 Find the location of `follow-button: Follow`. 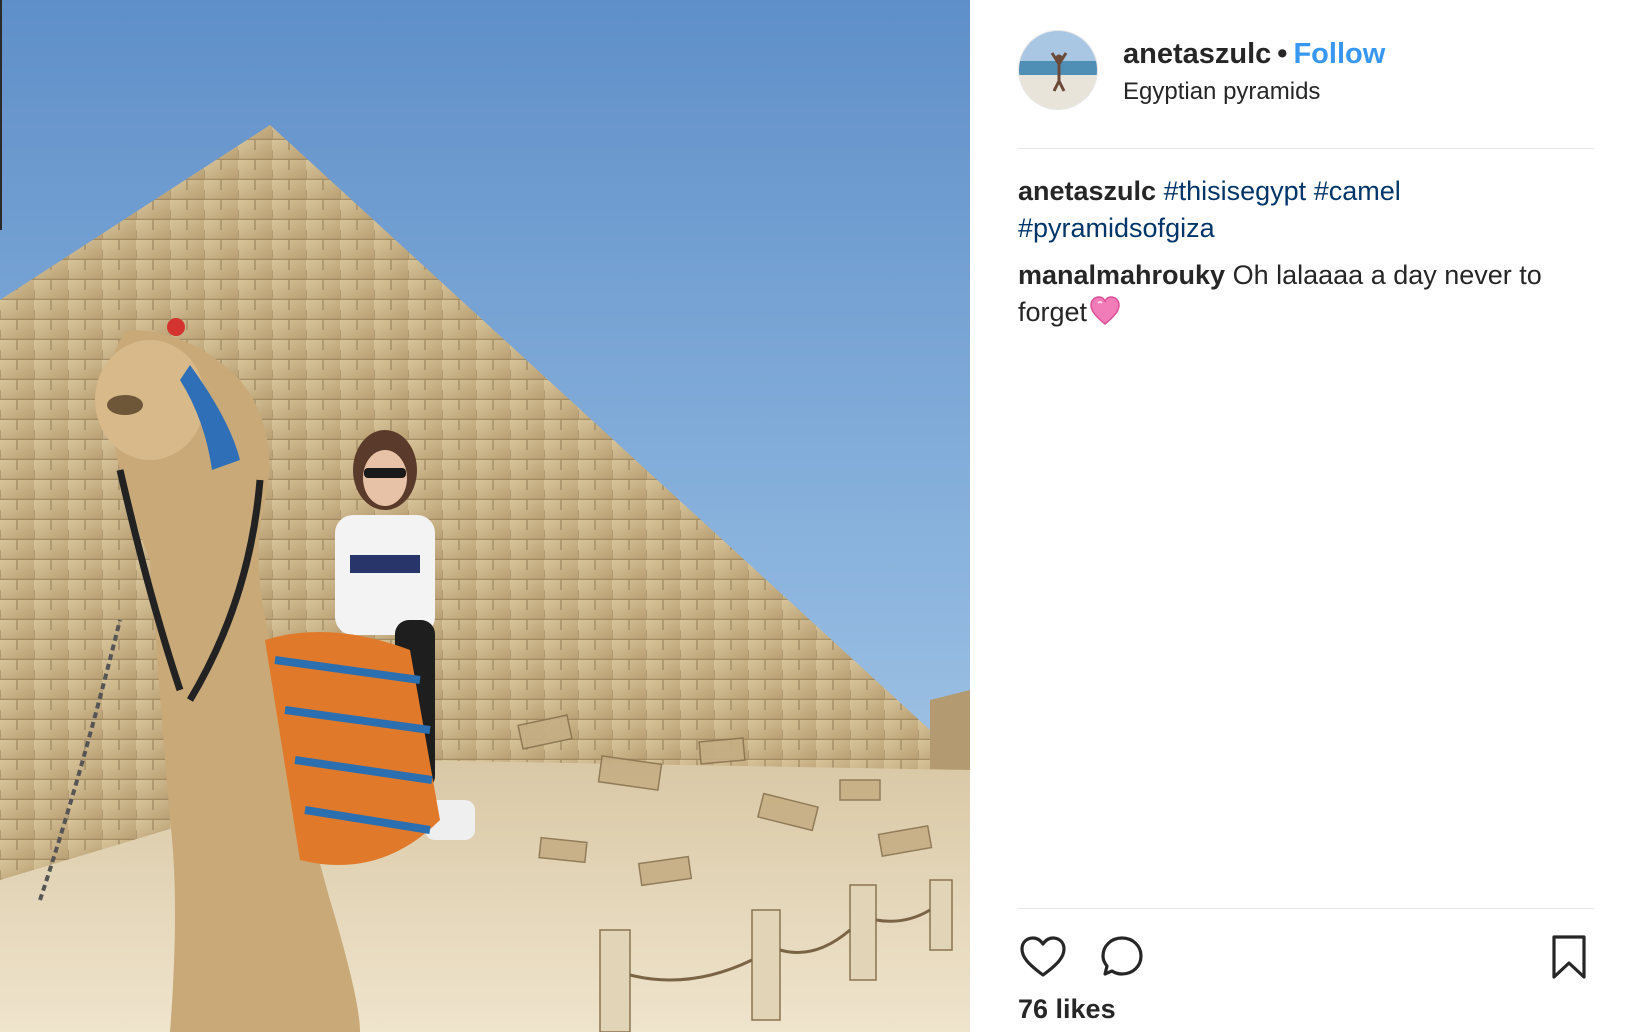

follow-button: Follow is located at coordinates (1339, 54).